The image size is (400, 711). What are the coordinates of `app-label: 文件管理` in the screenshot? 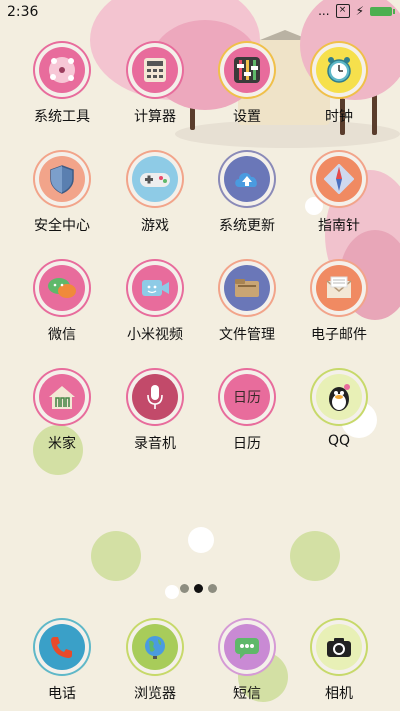 It's located at (247, 335).